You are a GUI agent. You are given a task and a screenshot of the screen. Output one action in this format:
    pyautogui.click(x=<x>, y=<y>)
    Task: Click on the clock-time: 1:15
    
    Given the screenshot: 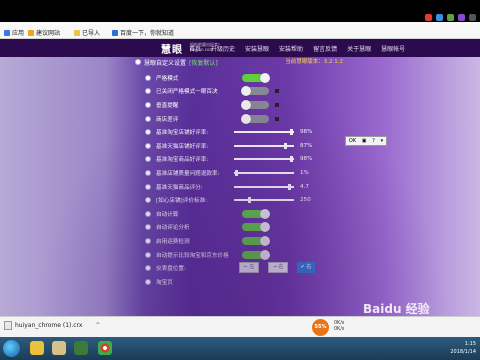 What is the action you would take?
    pyautogui.click(x=463, y=344)
    